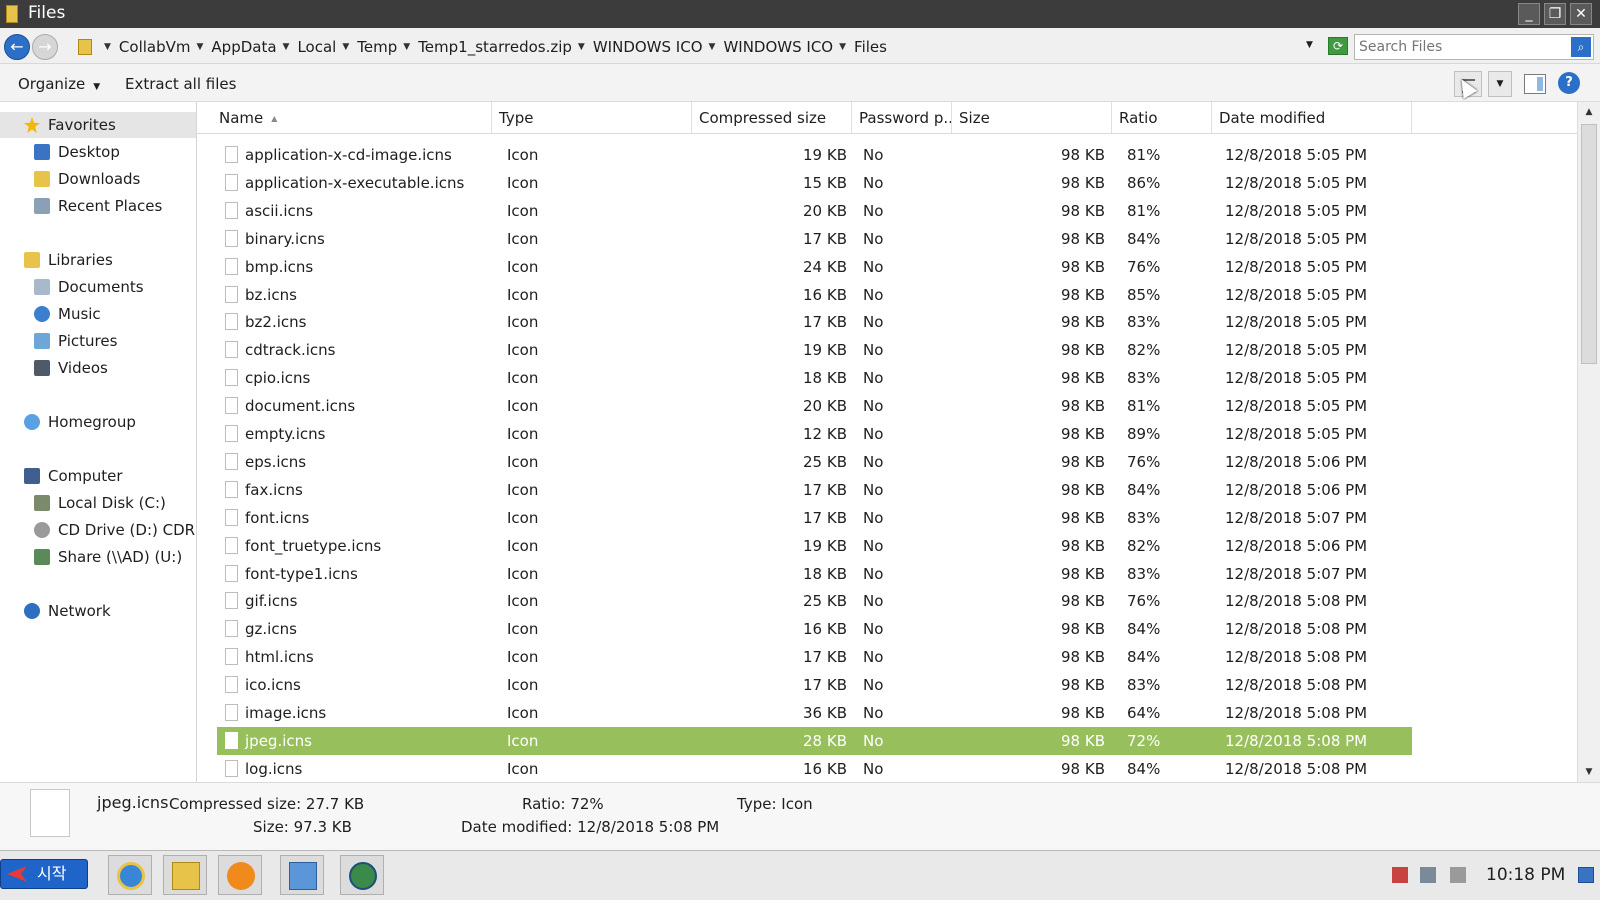 This screenshot has width=1600, height=900. I want to click on search-box: ⌕, so click(1474, 47).